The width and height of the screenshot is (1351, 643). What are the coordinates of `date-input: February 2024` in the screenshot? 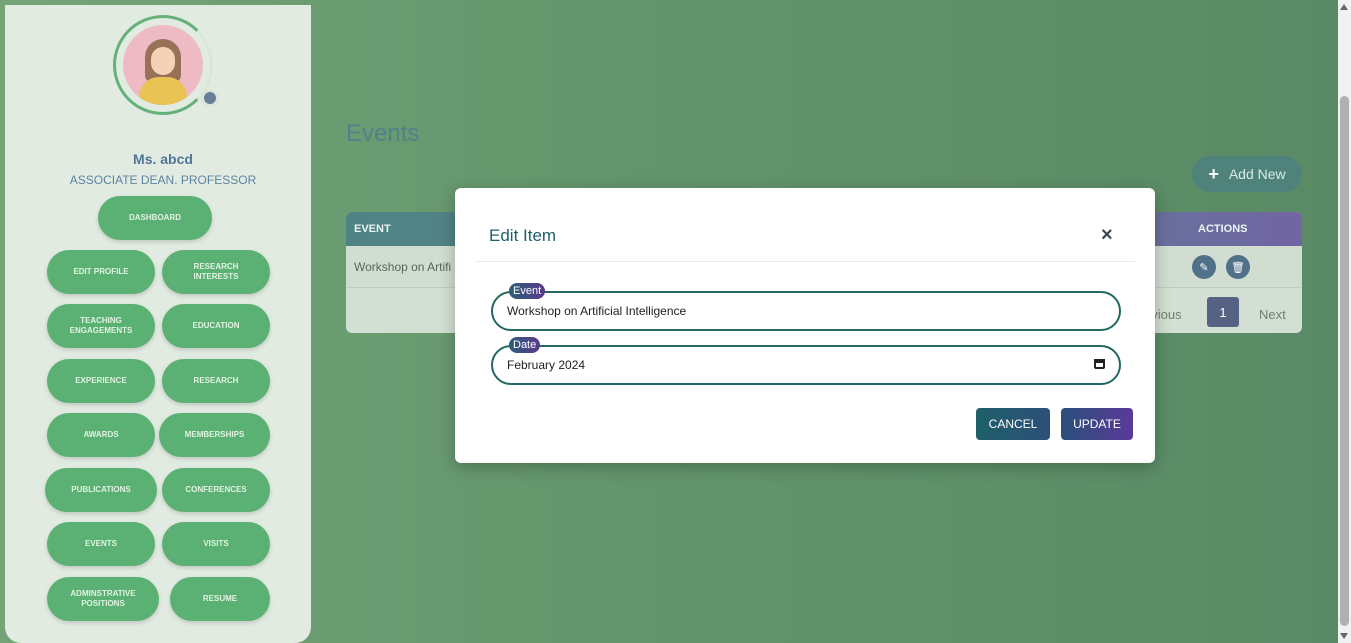 It's located at (546, 365).